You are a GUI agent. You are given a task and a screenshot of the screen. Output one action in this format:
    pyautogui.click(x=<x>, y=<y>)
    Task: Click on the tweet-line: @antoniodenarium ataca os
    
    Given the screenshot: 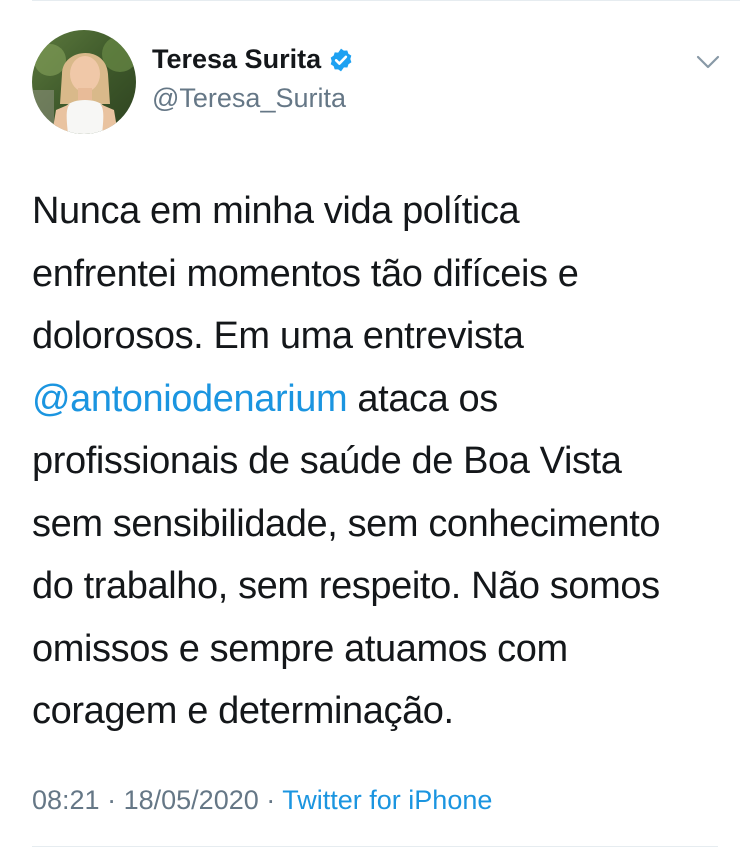 What is the action you would take?
    pyautogui.click(x=377, y=399)
    